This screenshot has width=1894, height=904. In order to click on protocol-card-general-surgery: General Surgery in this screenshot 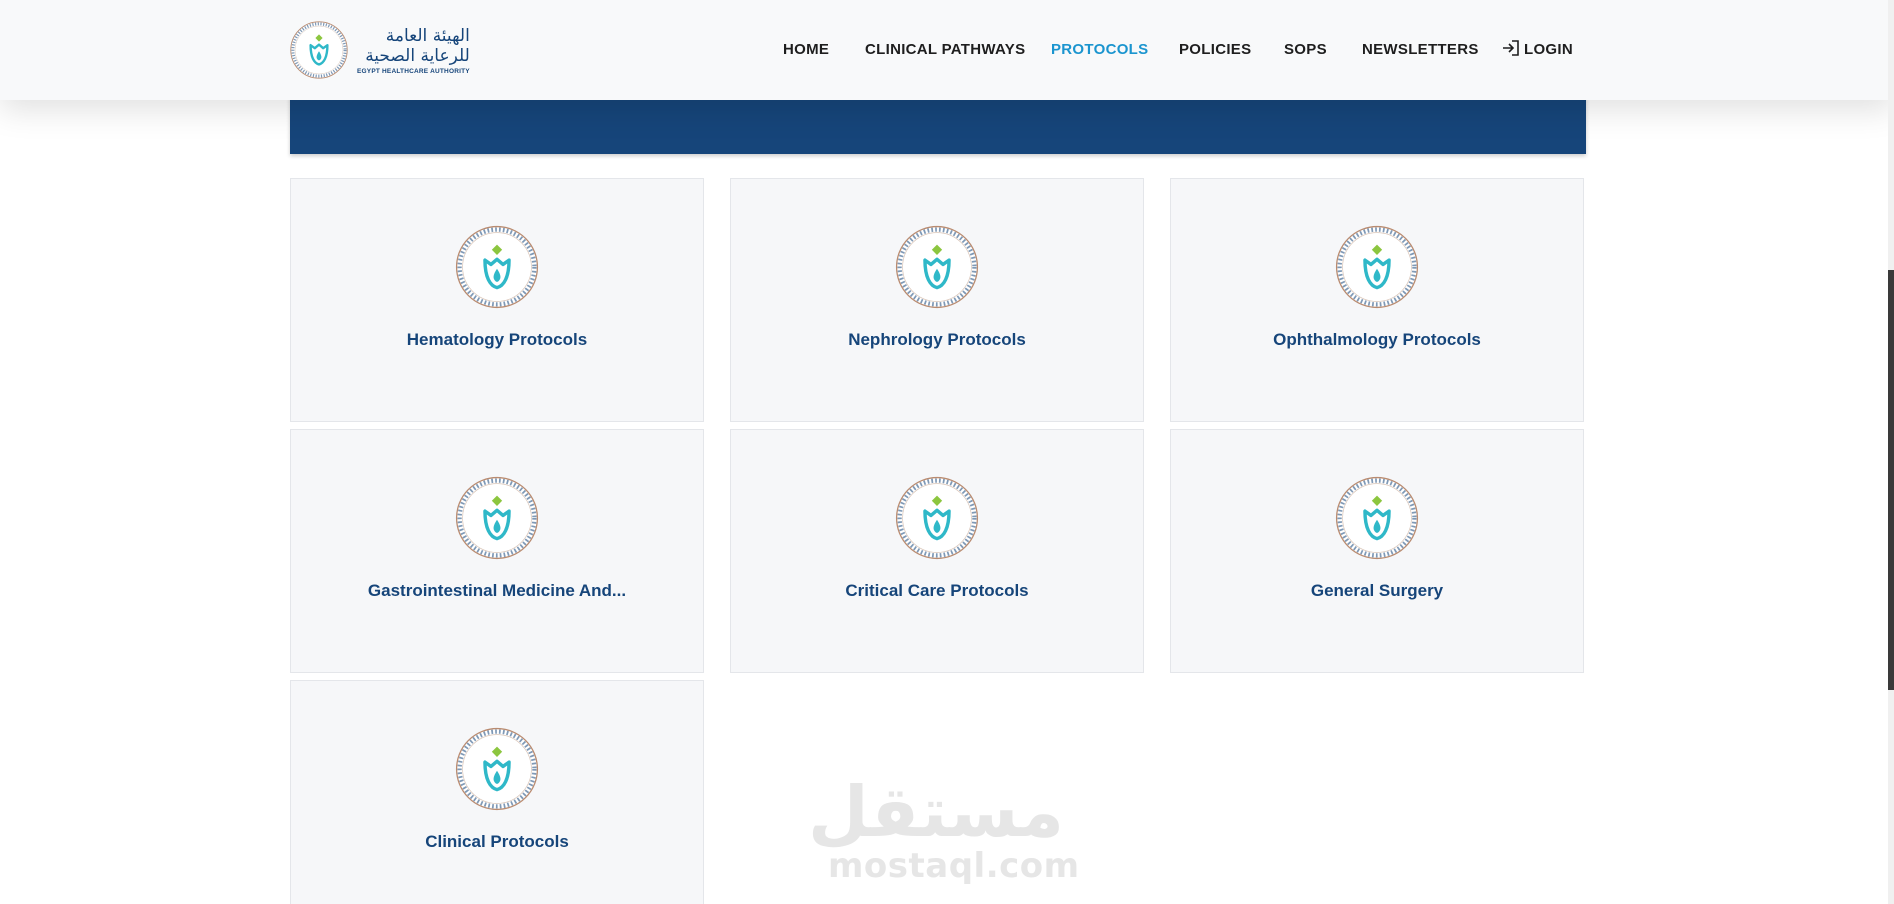, I will do `click(1377, 551)`.